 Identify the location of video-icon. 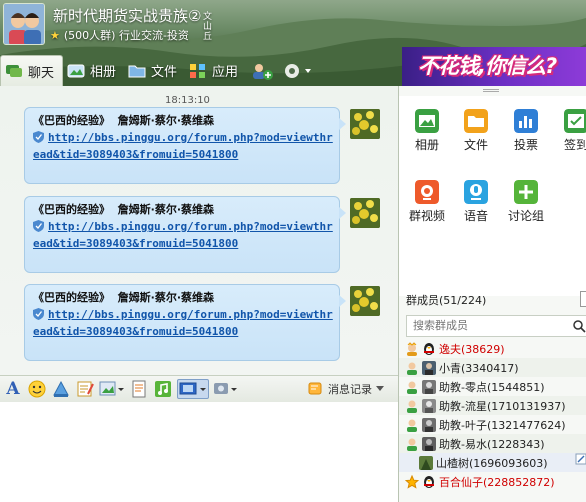
(427, 192).